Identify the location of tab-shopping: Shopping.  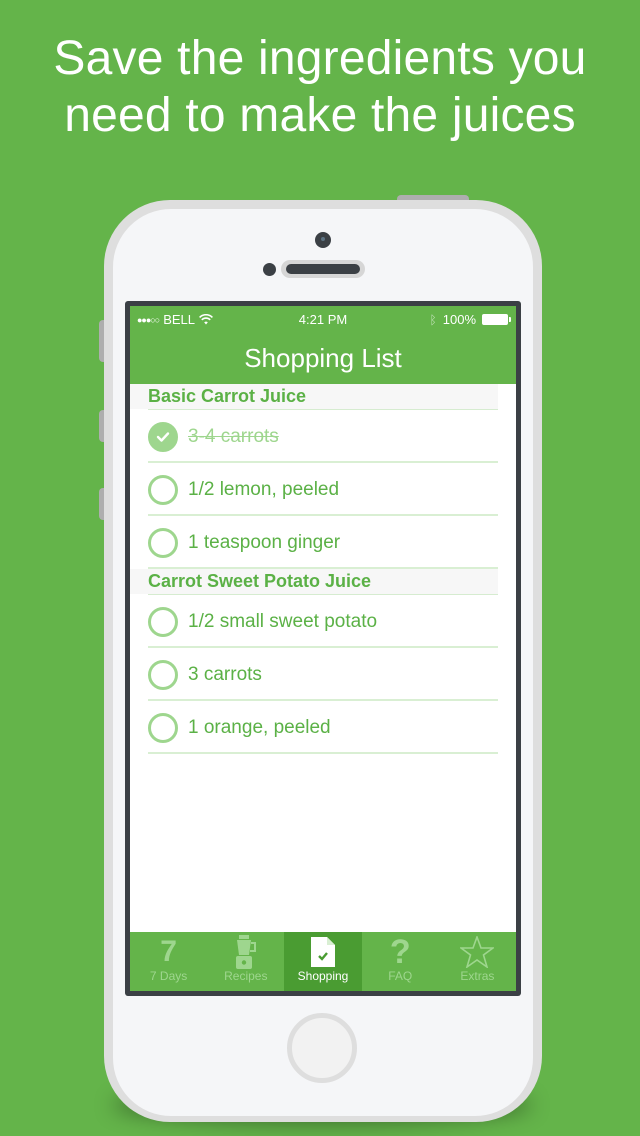
(323, 961).